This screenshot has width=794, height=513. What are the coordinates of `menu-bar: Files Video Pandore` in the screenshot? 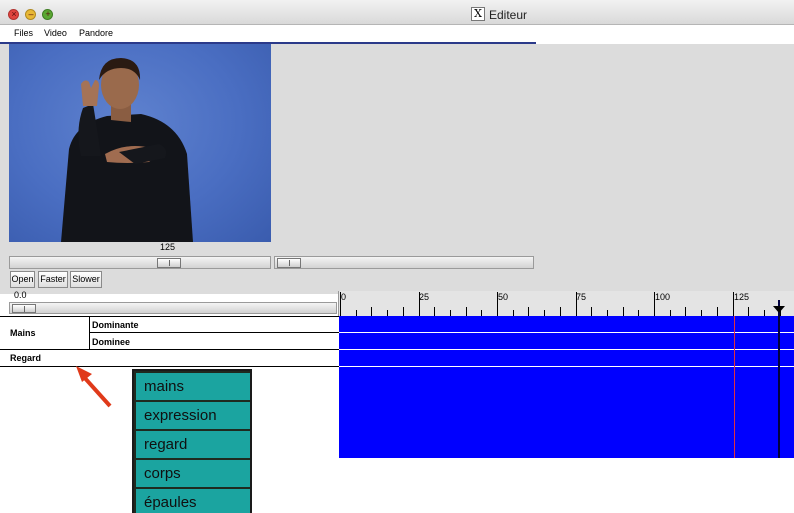 It's located at (397, 33).